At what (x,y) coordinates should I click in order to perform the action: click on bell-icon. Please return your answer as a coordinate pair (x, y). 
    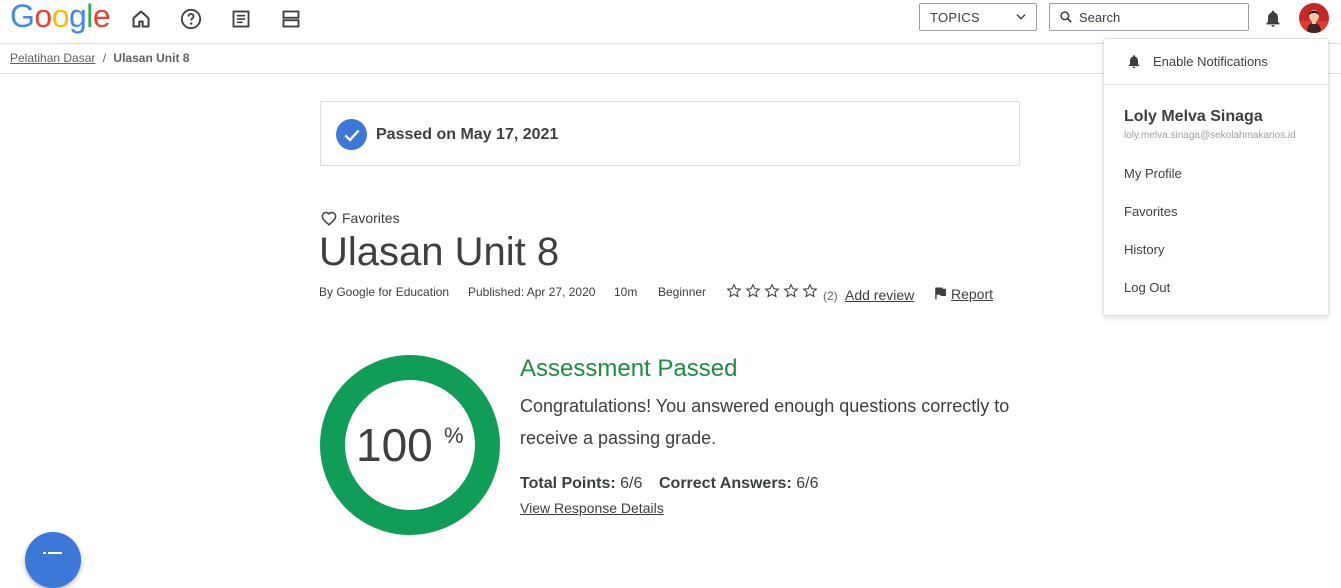
    Looking at the image, I should click on (1134, 64).